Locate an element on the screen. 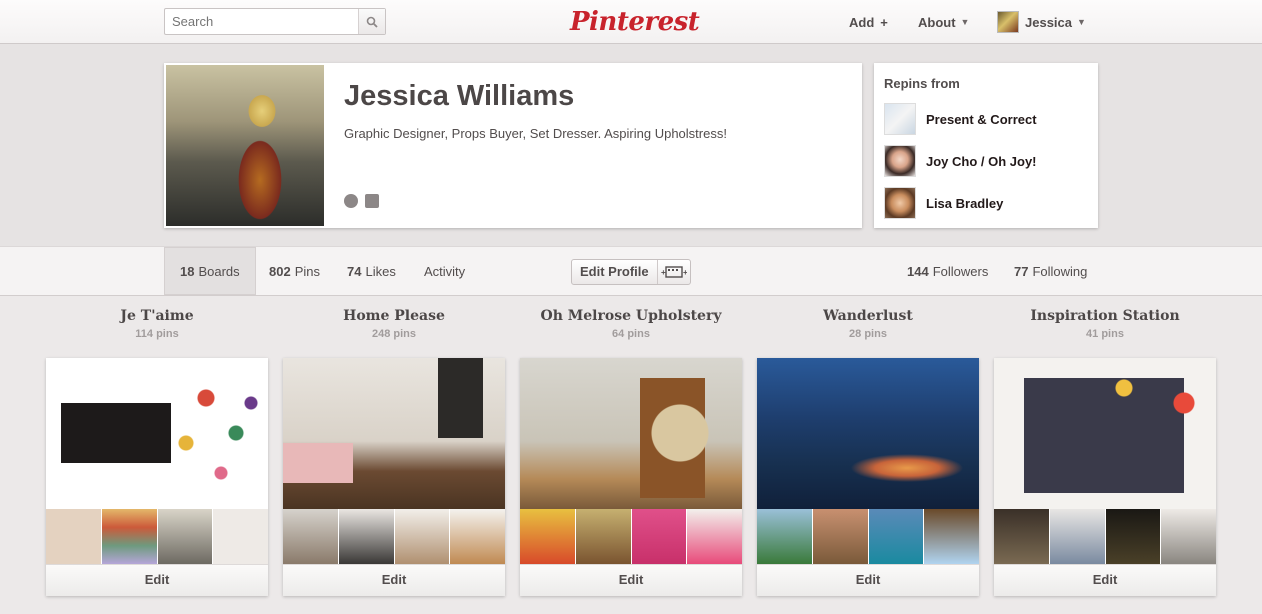  search-box is located at coordinates (275, 21).